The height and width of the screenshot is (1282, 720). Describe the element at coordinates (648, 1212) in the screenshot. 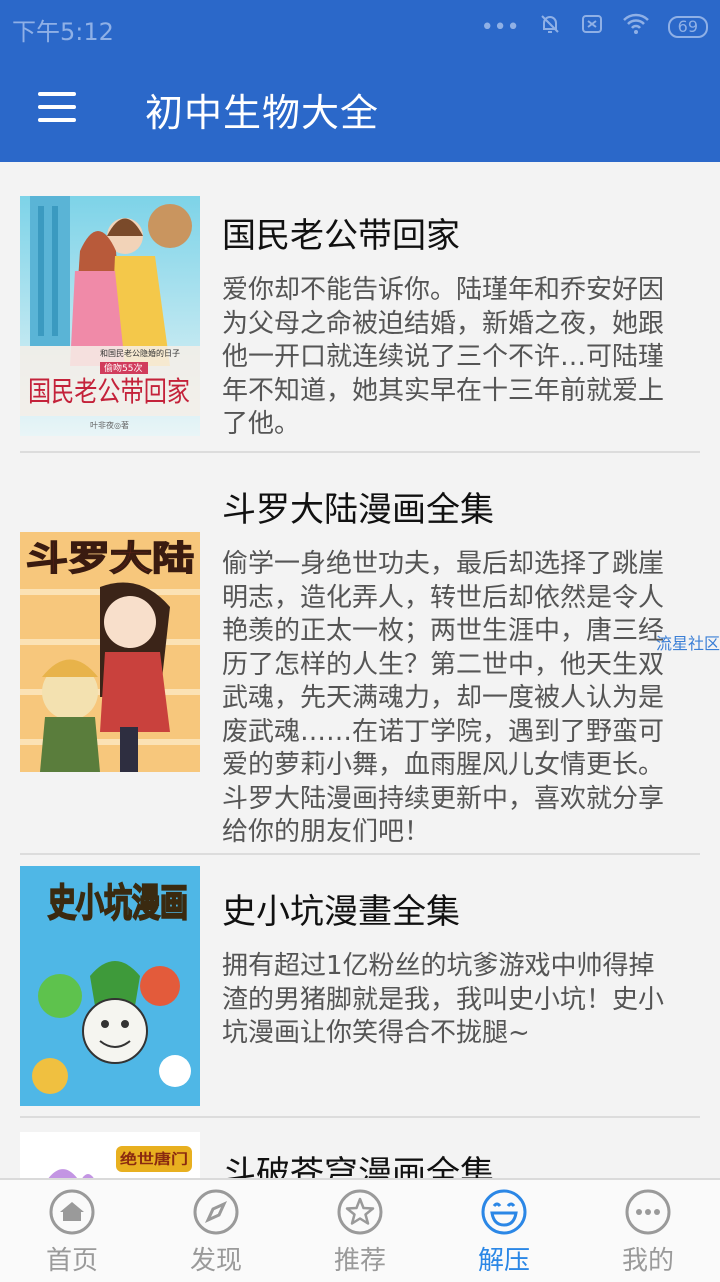

I see `more-dots-icon` at that location.